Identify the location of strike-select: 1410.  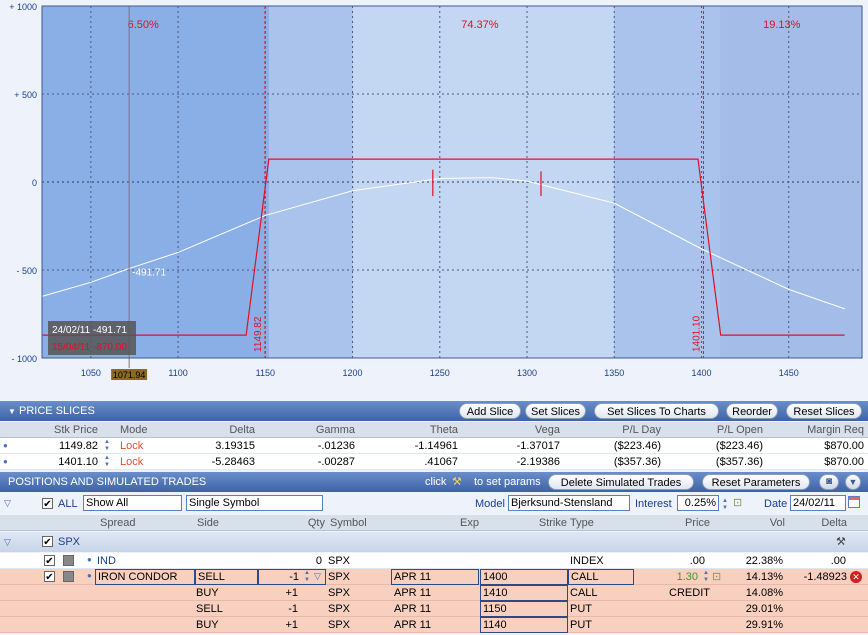
(524, 593).